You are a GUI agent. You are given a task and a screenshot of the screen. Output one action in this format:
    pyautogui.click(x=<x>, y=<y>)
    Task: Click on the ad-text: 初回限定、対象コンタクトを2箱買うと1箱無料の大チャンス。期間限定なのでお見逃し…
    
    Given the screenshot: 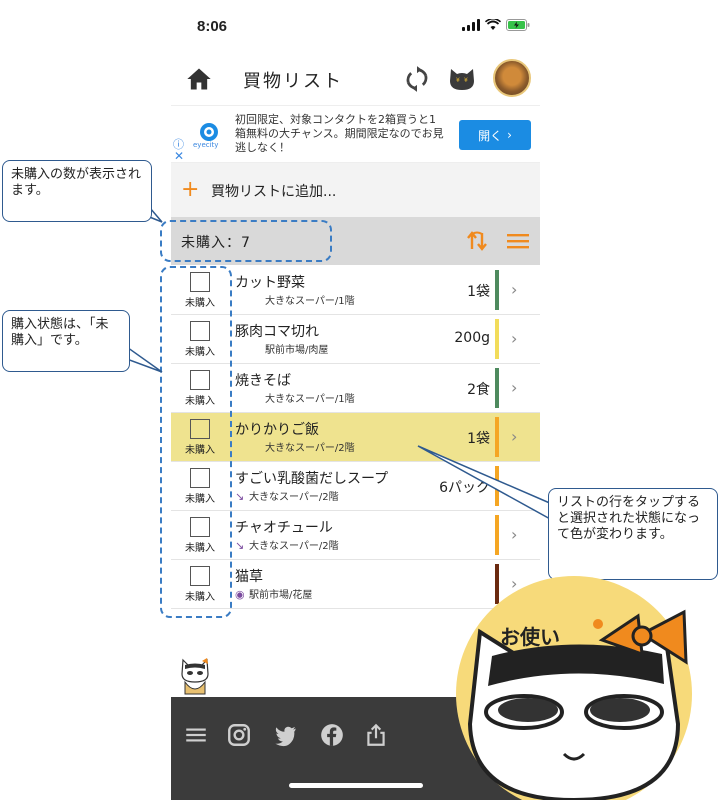 What is the action you would take?
    pyautogui.click(x=339, y=133)
    